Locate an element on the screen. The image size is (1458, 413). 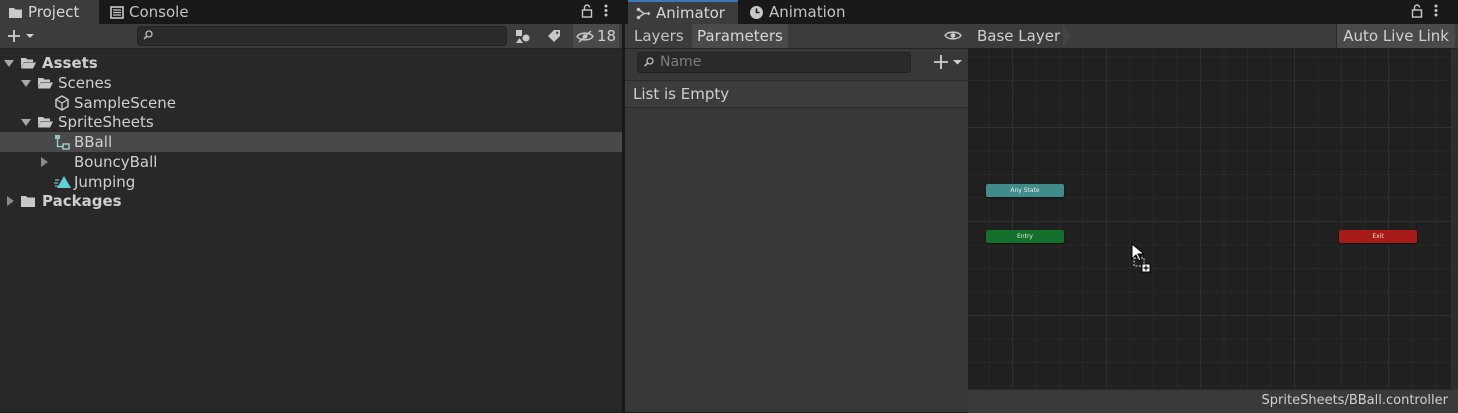
entry-state-node: Entry is located at coordinates (1025, 236).